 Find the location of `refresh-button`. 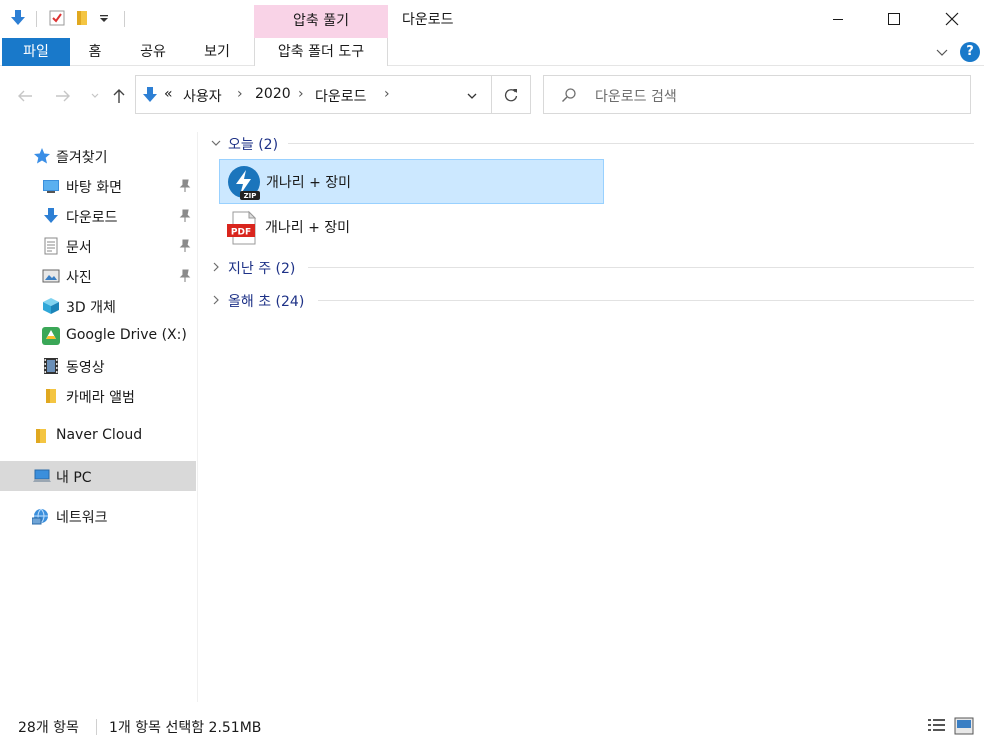

refresh-button is located at coordinates (511, 94).